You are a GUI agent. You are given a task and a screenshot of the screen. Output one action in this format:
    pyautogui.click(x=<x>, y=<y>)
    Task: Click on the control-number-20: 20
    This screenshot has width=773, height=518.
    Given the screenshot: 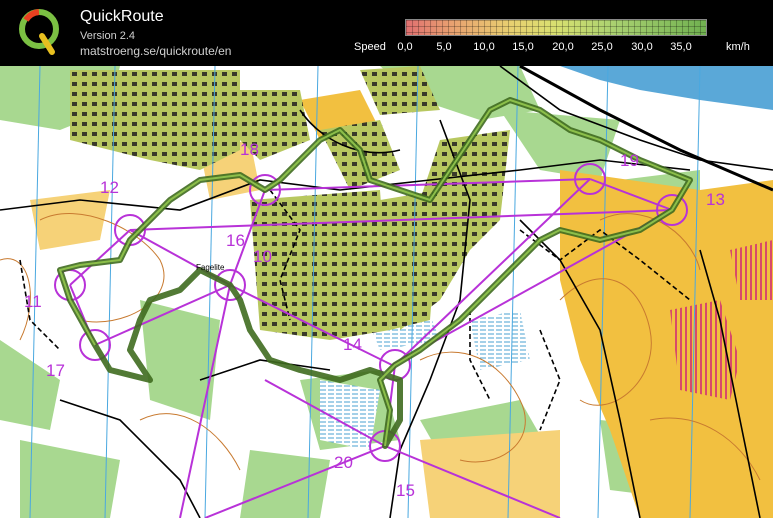 What is the action you would take?
    pyautogui.click(x=343, y=462)
    